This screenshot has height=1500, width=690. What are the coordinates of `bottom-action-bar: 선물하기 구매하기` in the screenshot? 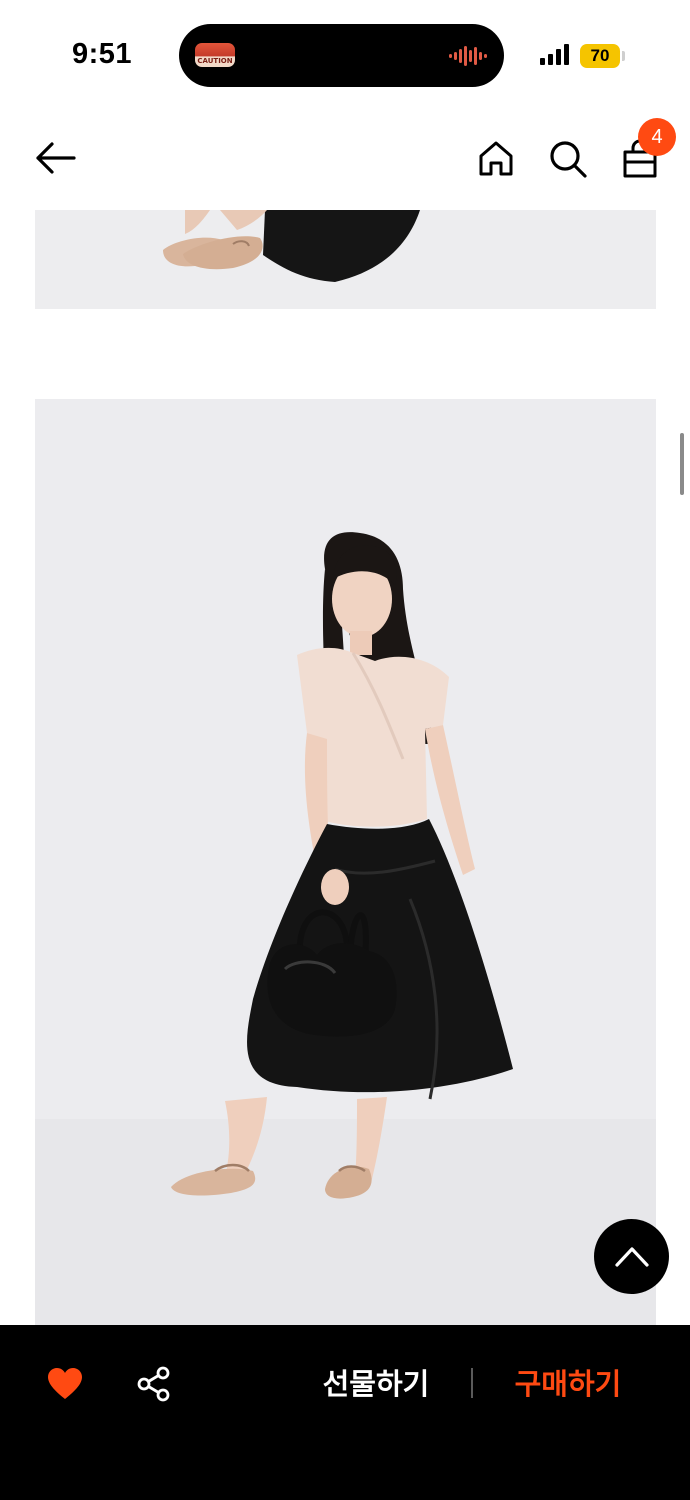 It's located at (345, 1412).